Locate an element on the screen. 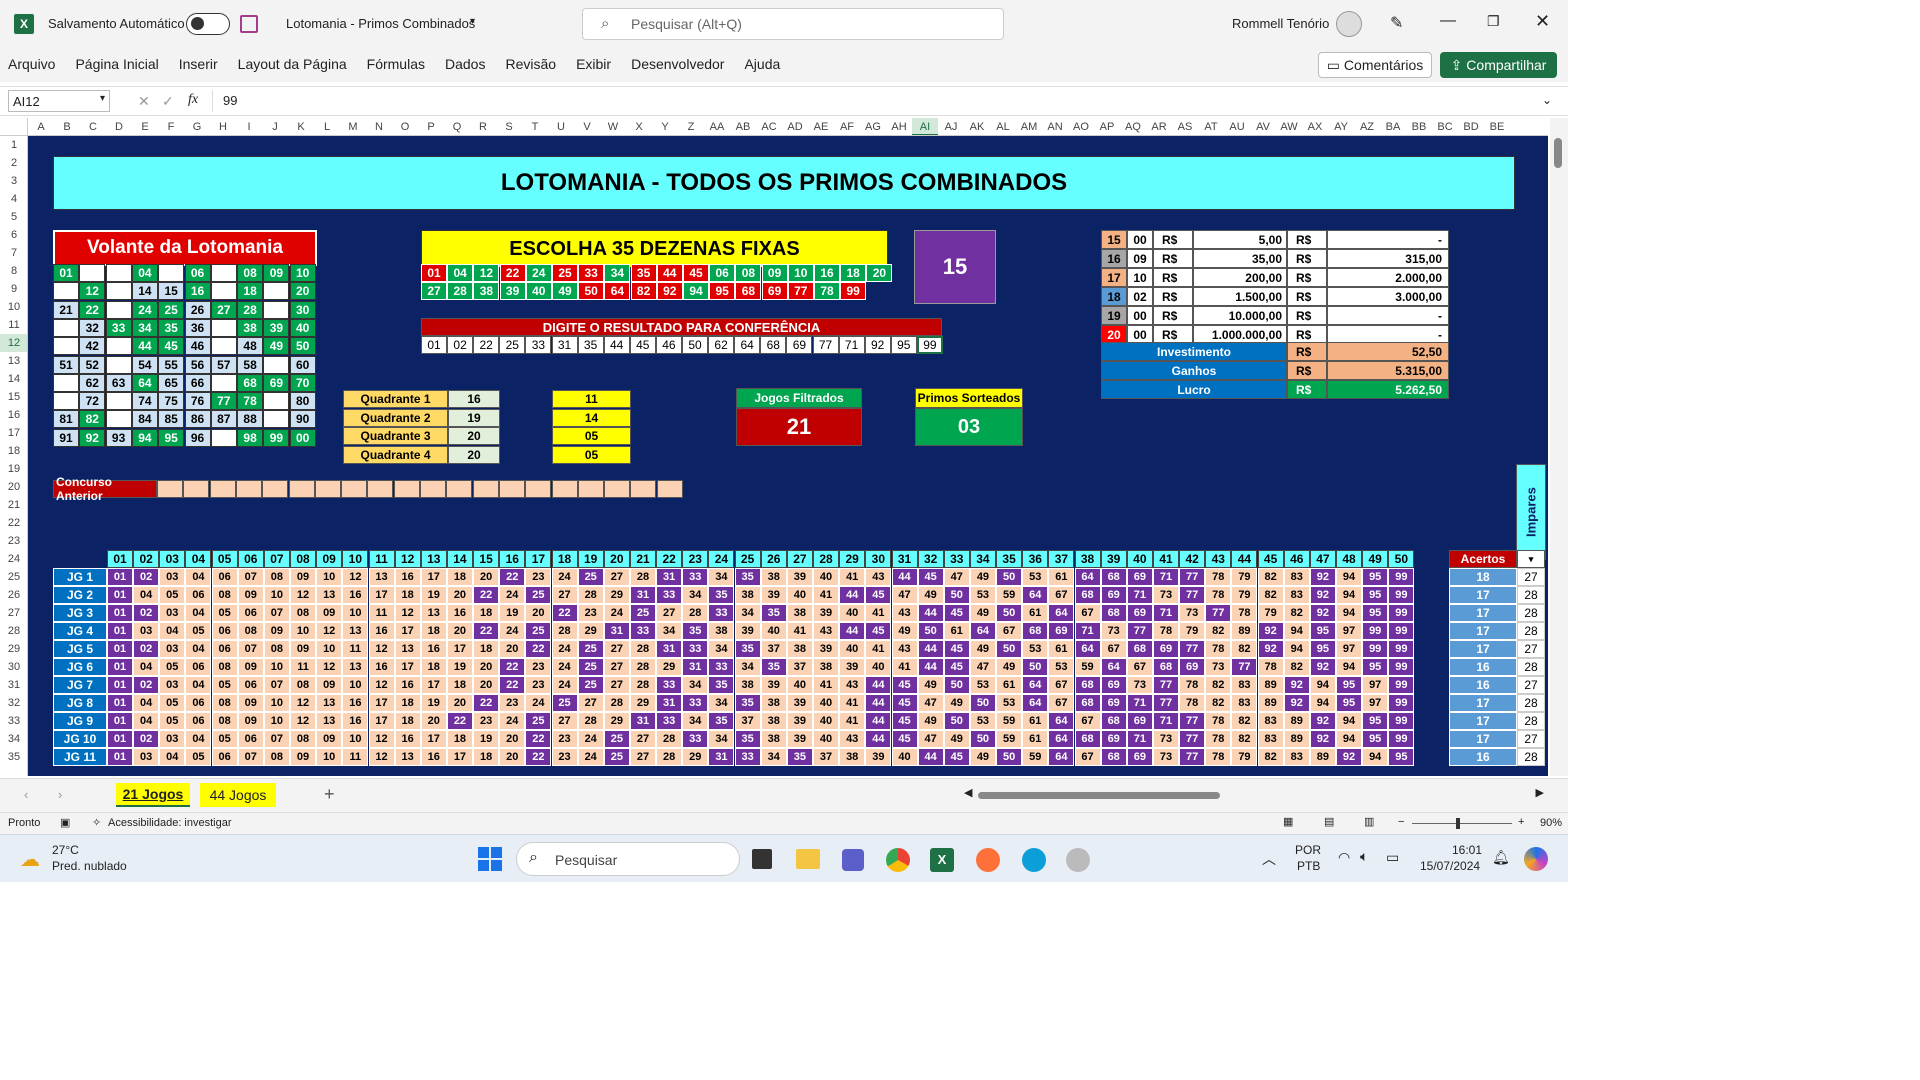  save-icon is located at coordinates (249, 24).